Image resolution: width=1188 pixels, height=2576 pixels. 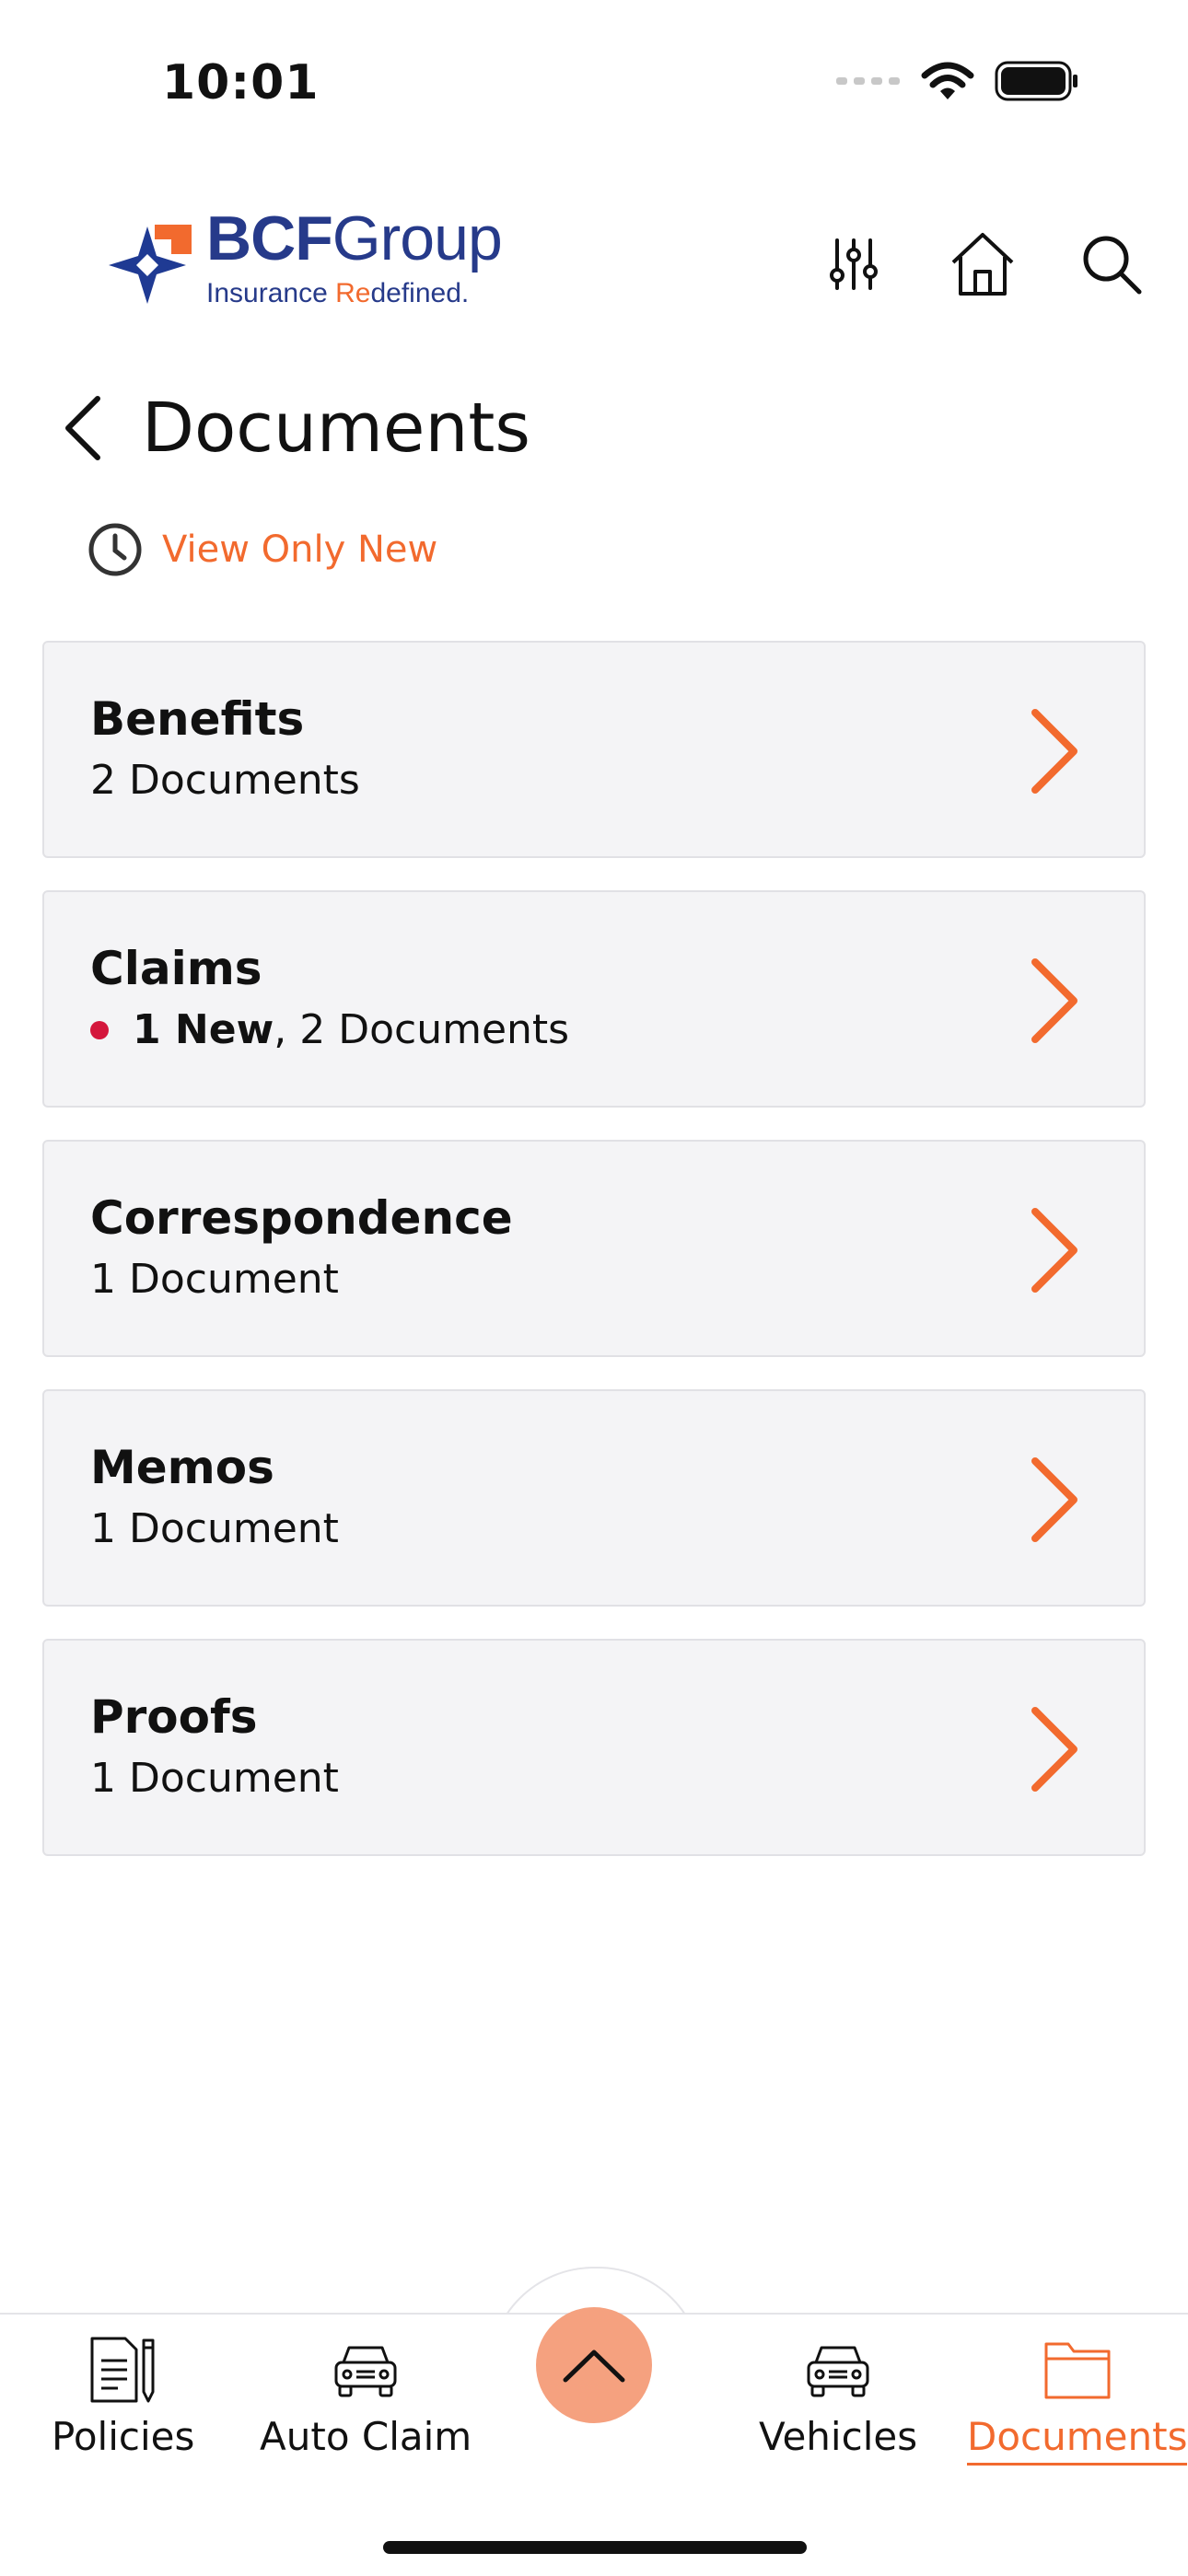 I want to click on logo-star-icon, so click(x=150, y=264).